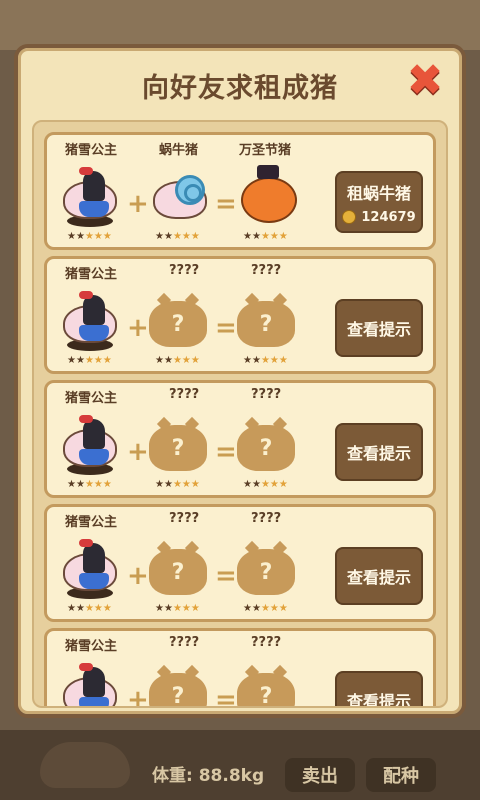 This screenshot has height=800, width=480. Describe the element at coordinates (320, 775) in the screenshot. I see `sell-button: 卖出` at that location.